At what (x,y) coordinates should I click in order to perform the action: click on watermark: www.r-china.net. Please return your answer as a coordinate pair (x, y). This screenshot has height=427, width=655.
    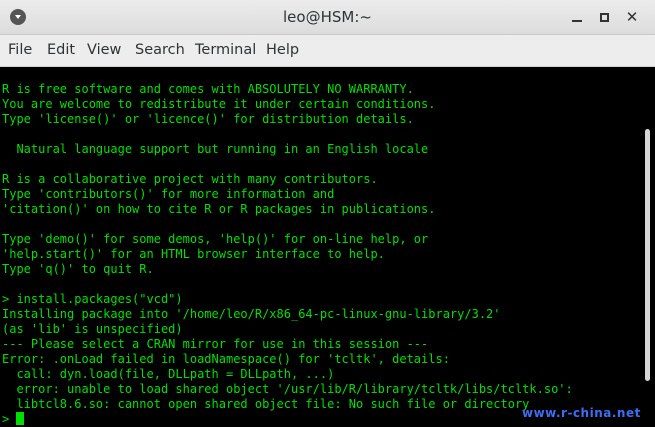
    Looking at the image, I should click on (581, 413).